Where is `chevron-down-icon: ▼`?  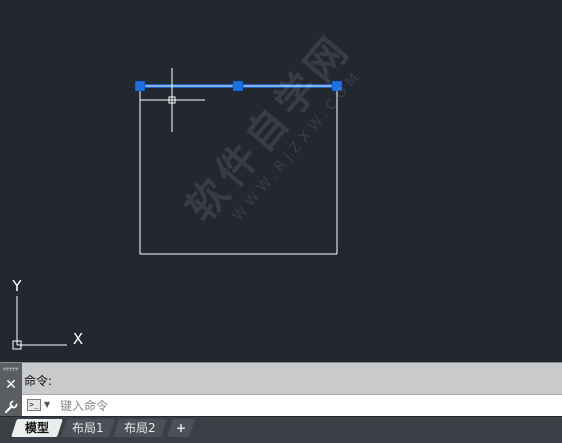 chevron-down-icon: ▼ is located at coordinates (47, 404).